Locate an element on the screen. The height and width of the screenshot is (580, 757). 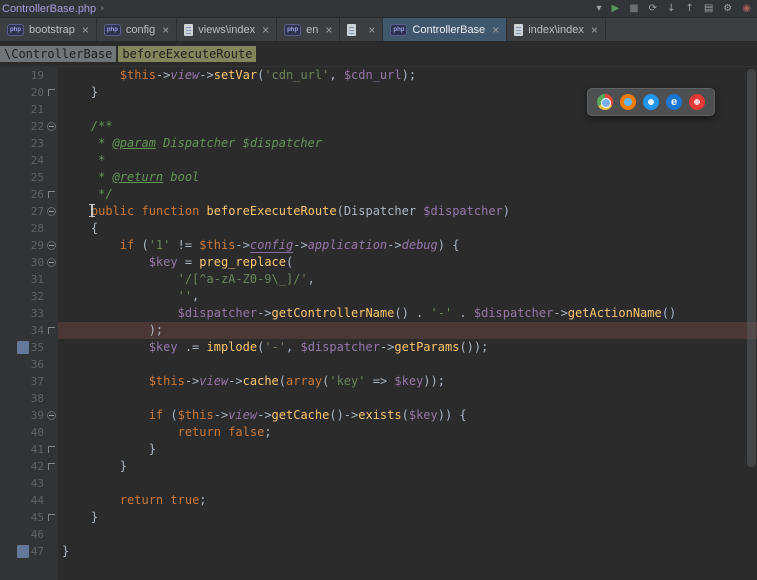
code-text: return true; is located at coordinates (407, 500).